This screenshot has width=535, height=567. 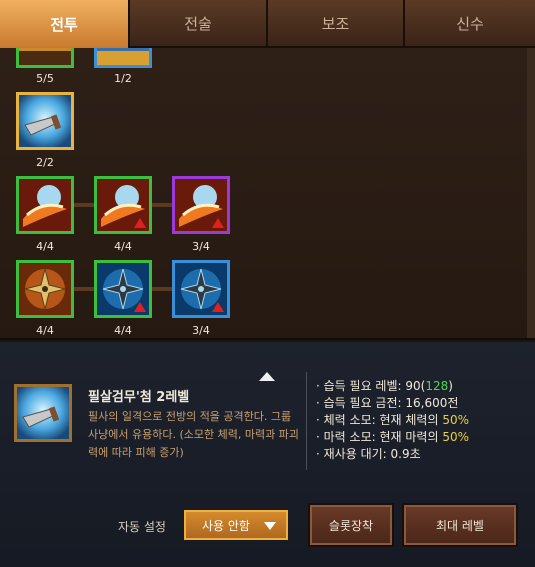 What do you see at coordinates (460, 525) in the screenshot?
I see `max-level-button: 최대 레벨` at bounding box center [460, 525].